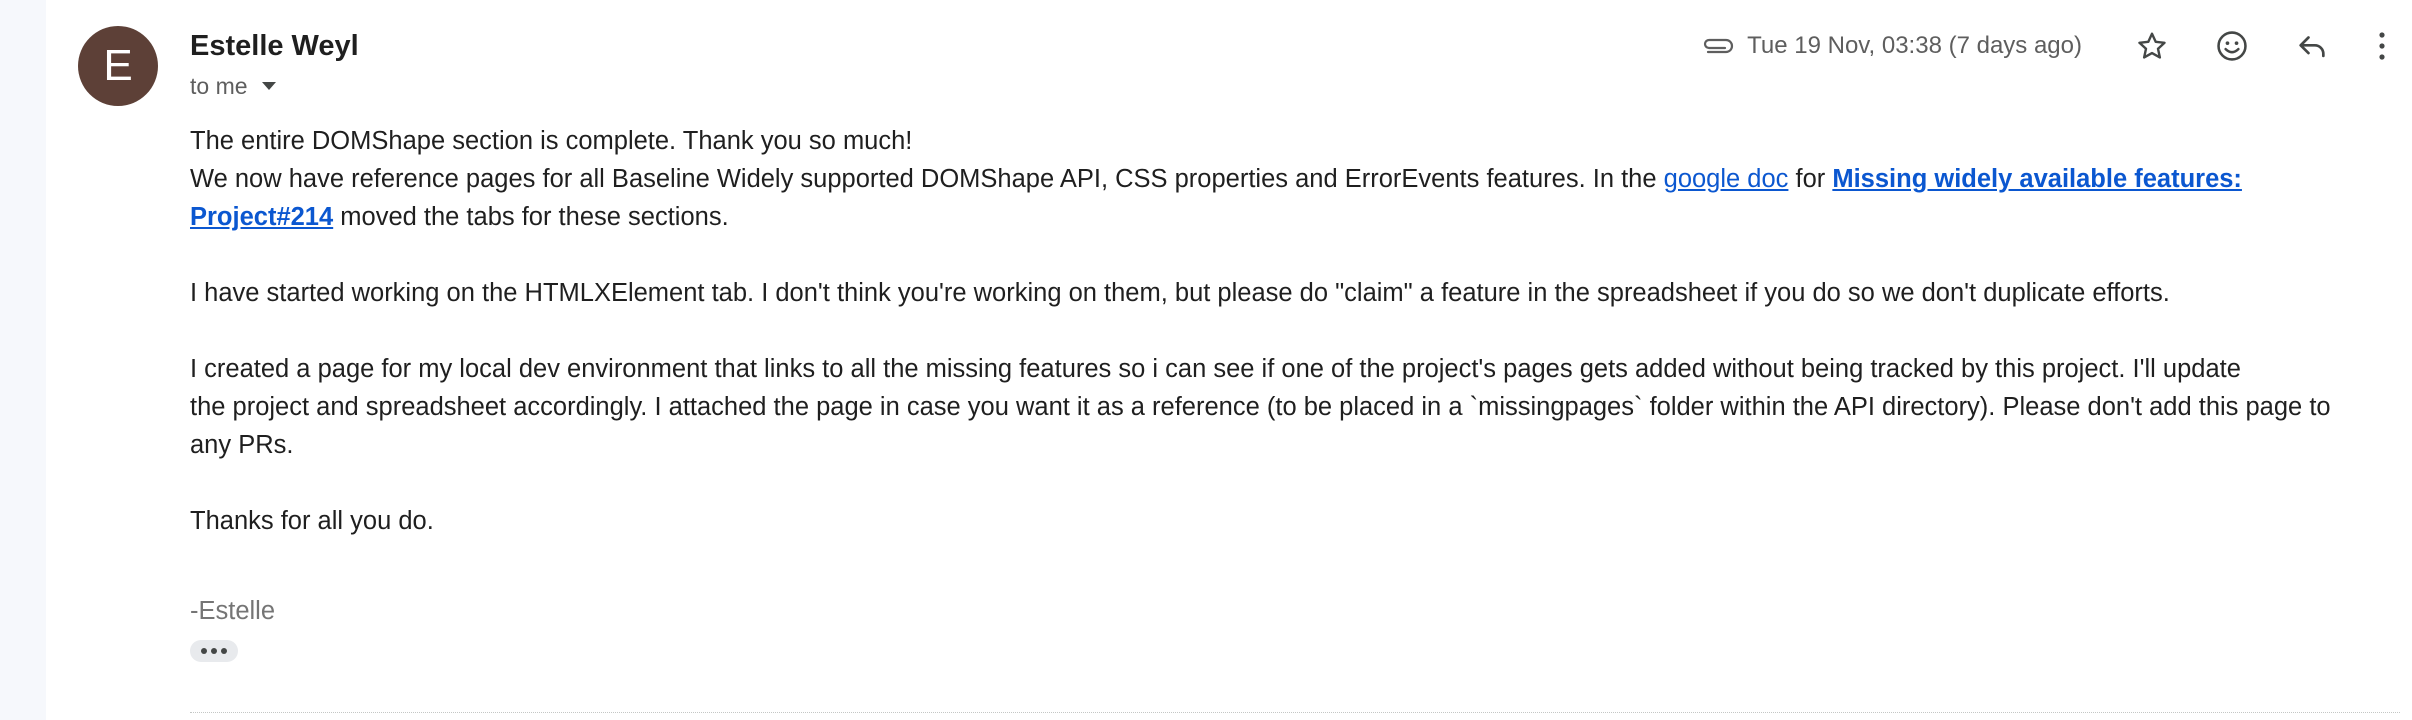 The image size is (2412, 720). I want to click on project-link-line1: Missing widely available features:, so click(2037, 179).